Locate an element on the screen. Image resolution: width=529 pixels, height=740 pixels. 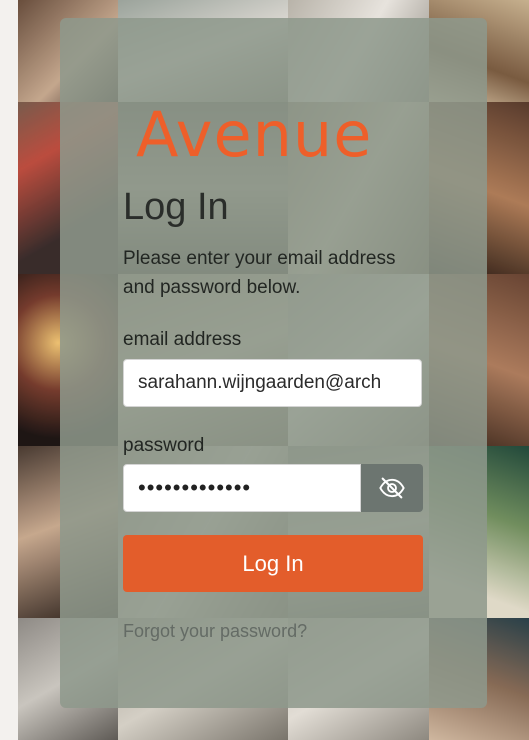
eye-slash-icon is located at coordinates (392, 488).